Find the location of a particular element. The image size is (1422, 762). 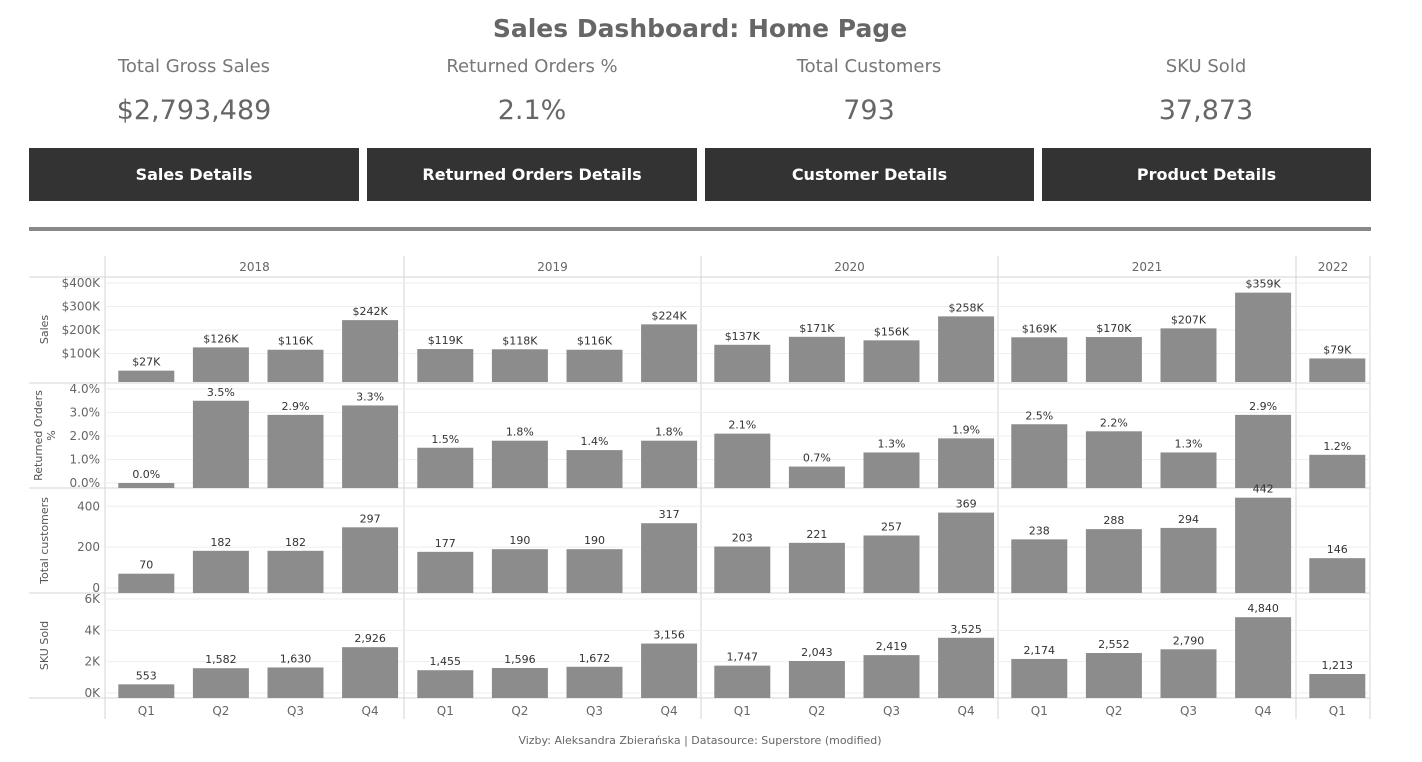

data-label: 182 is located at coordinates (220, 542).